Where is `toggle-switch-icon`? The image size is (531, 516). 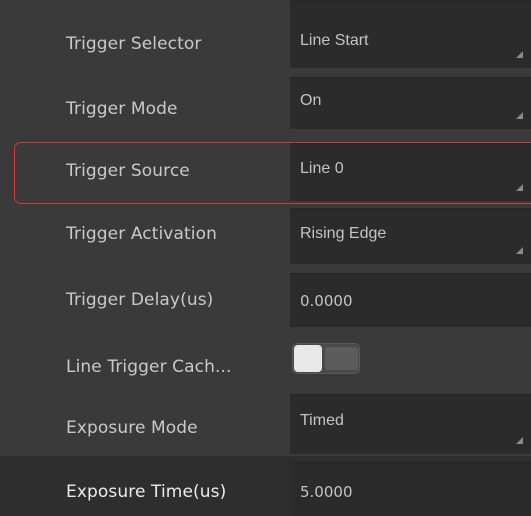 toggle-switch-icon is located at coordinates (341, 358).